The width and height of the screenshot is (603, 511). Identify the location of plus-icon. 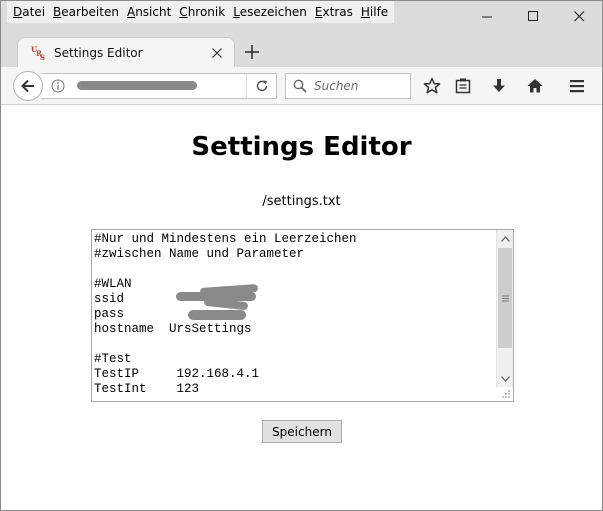
(252, 52).